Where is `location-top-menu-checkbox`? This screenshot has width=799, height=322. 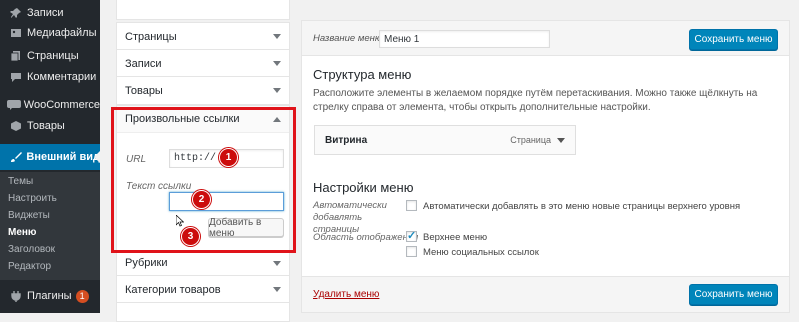 location-top-menu-checkbox is located at coordinates (411, 235).